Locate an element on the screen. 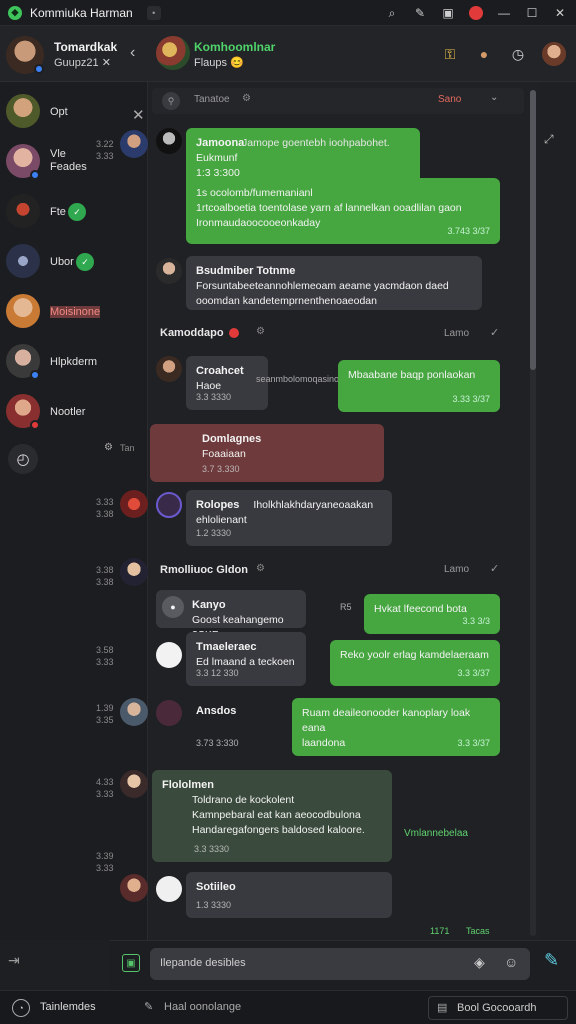  message-bubble: Sotiileo 1.3 3330 is located at coordinates (289, 895).